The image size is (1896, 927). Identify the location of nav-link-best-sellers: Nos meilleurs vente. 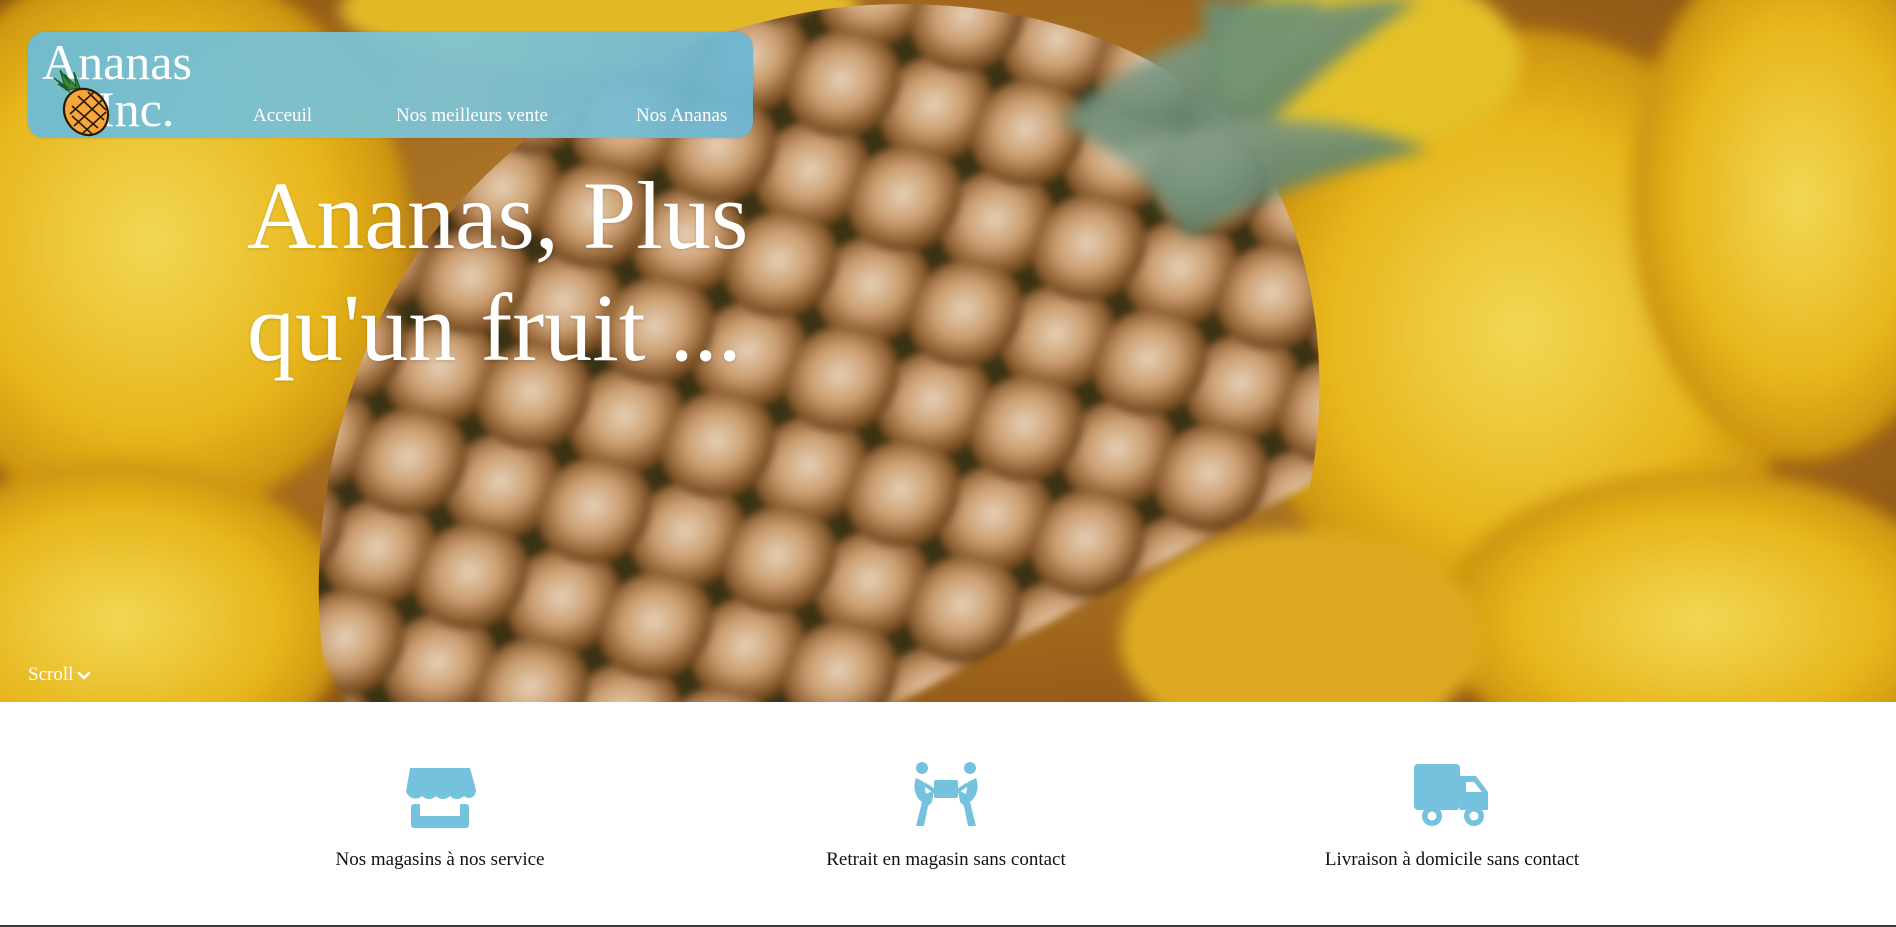
(472, 116).